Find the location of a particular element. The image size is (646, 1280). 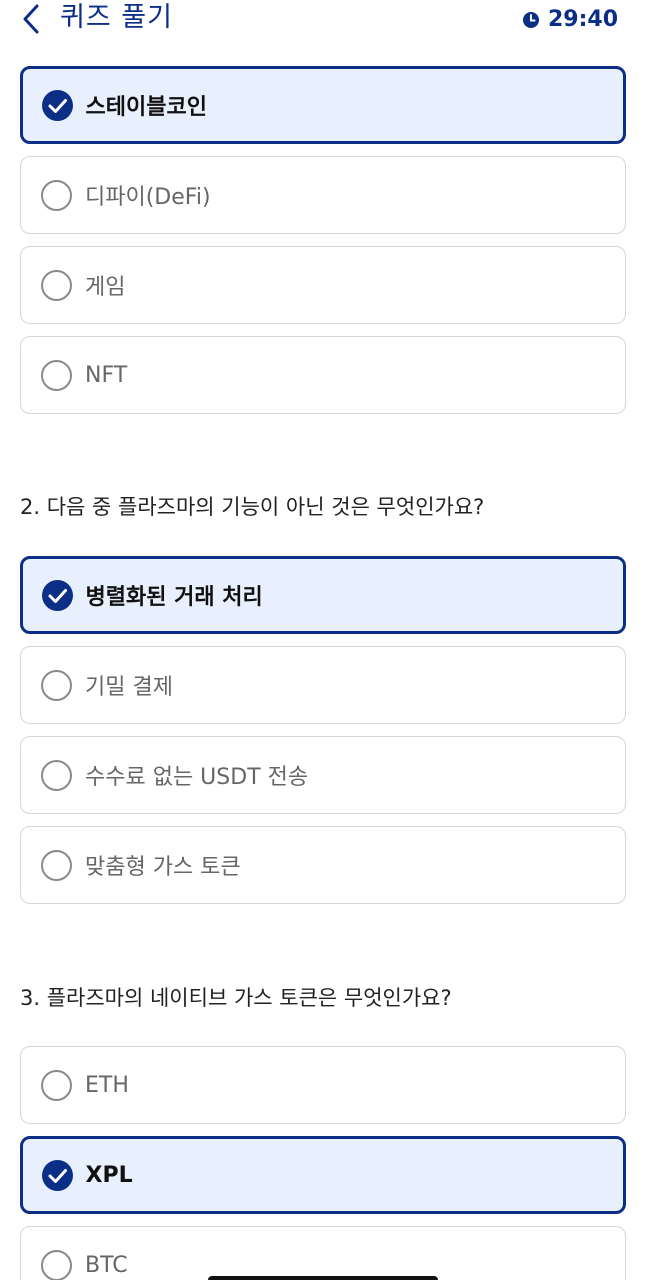

back-button is located at coordinates (31, 19).